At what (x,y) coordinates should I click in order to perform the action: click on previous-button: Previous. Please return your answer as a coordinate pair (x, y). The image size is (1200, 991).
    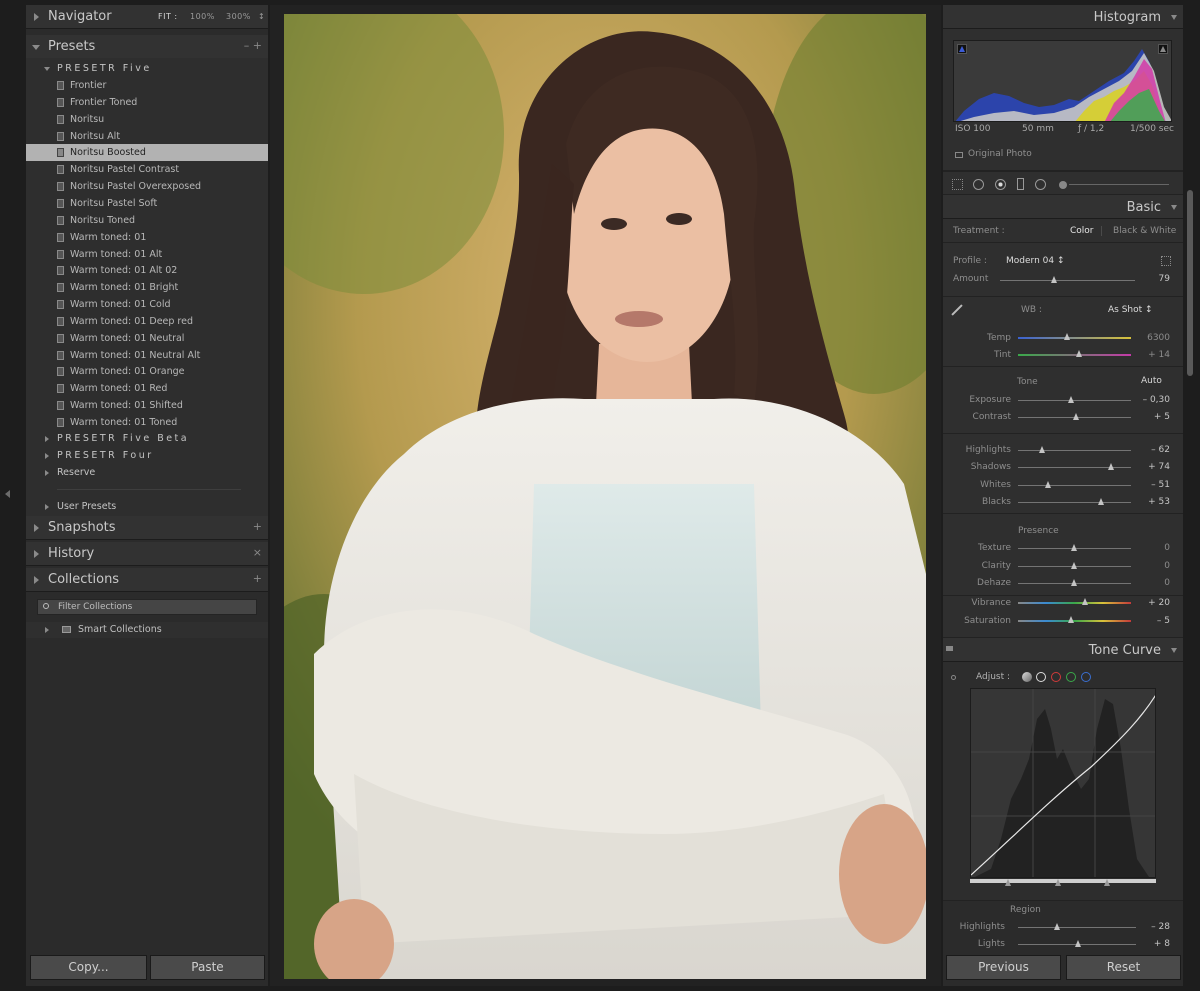
    Looking at the image, I should click on (1003, 967).